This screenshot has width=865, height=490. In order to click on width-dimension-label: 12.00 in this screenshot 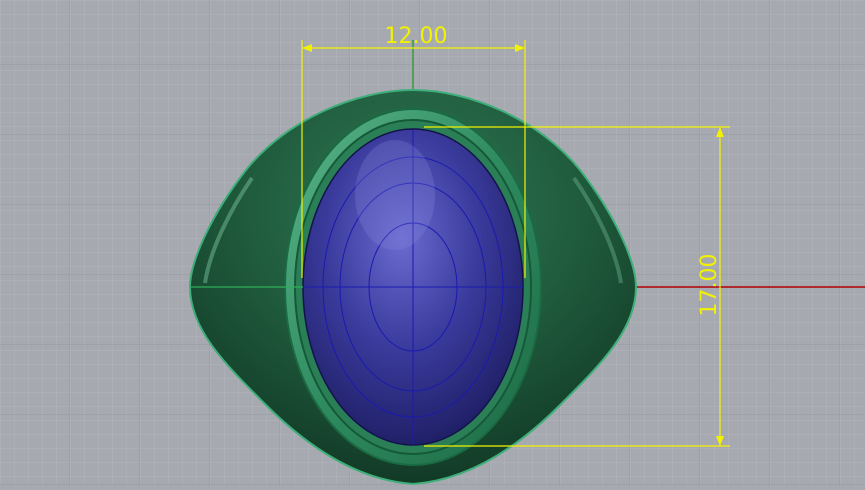, I will do `click(416, 36)`.